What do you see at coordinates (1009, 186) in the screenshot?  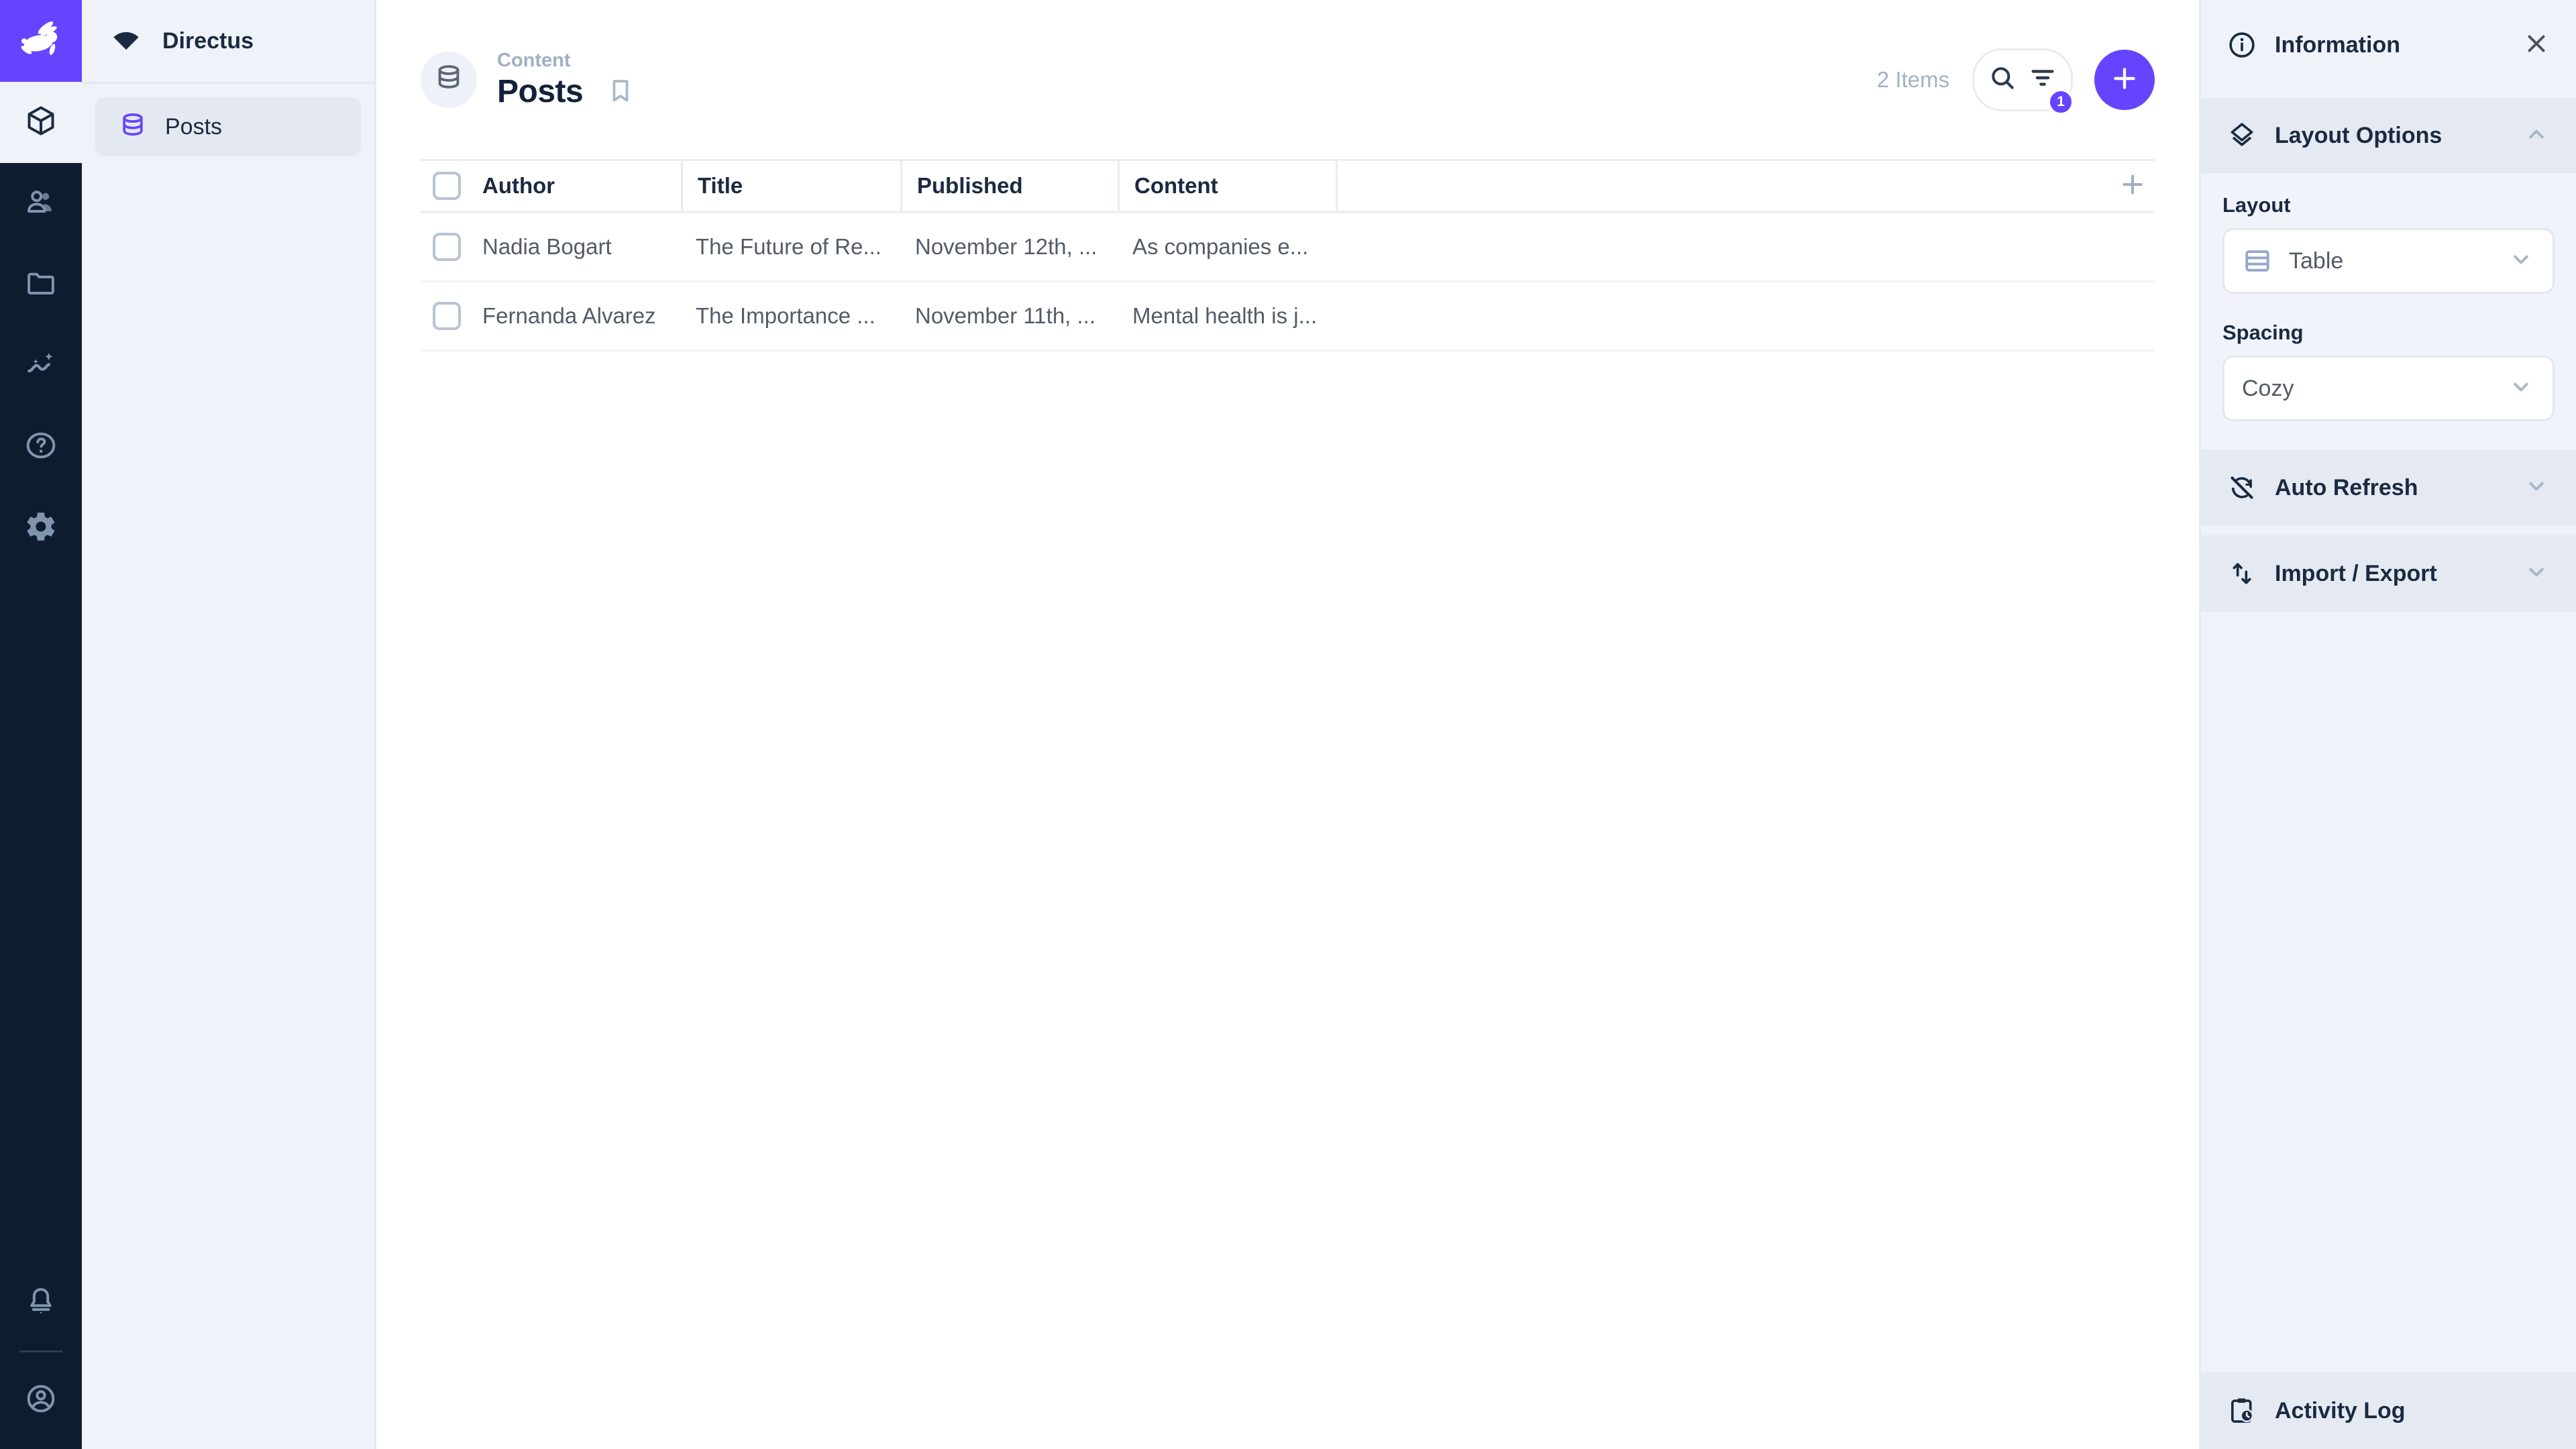 I see `column-header-published: Published` at bounding box center [1009, 186].